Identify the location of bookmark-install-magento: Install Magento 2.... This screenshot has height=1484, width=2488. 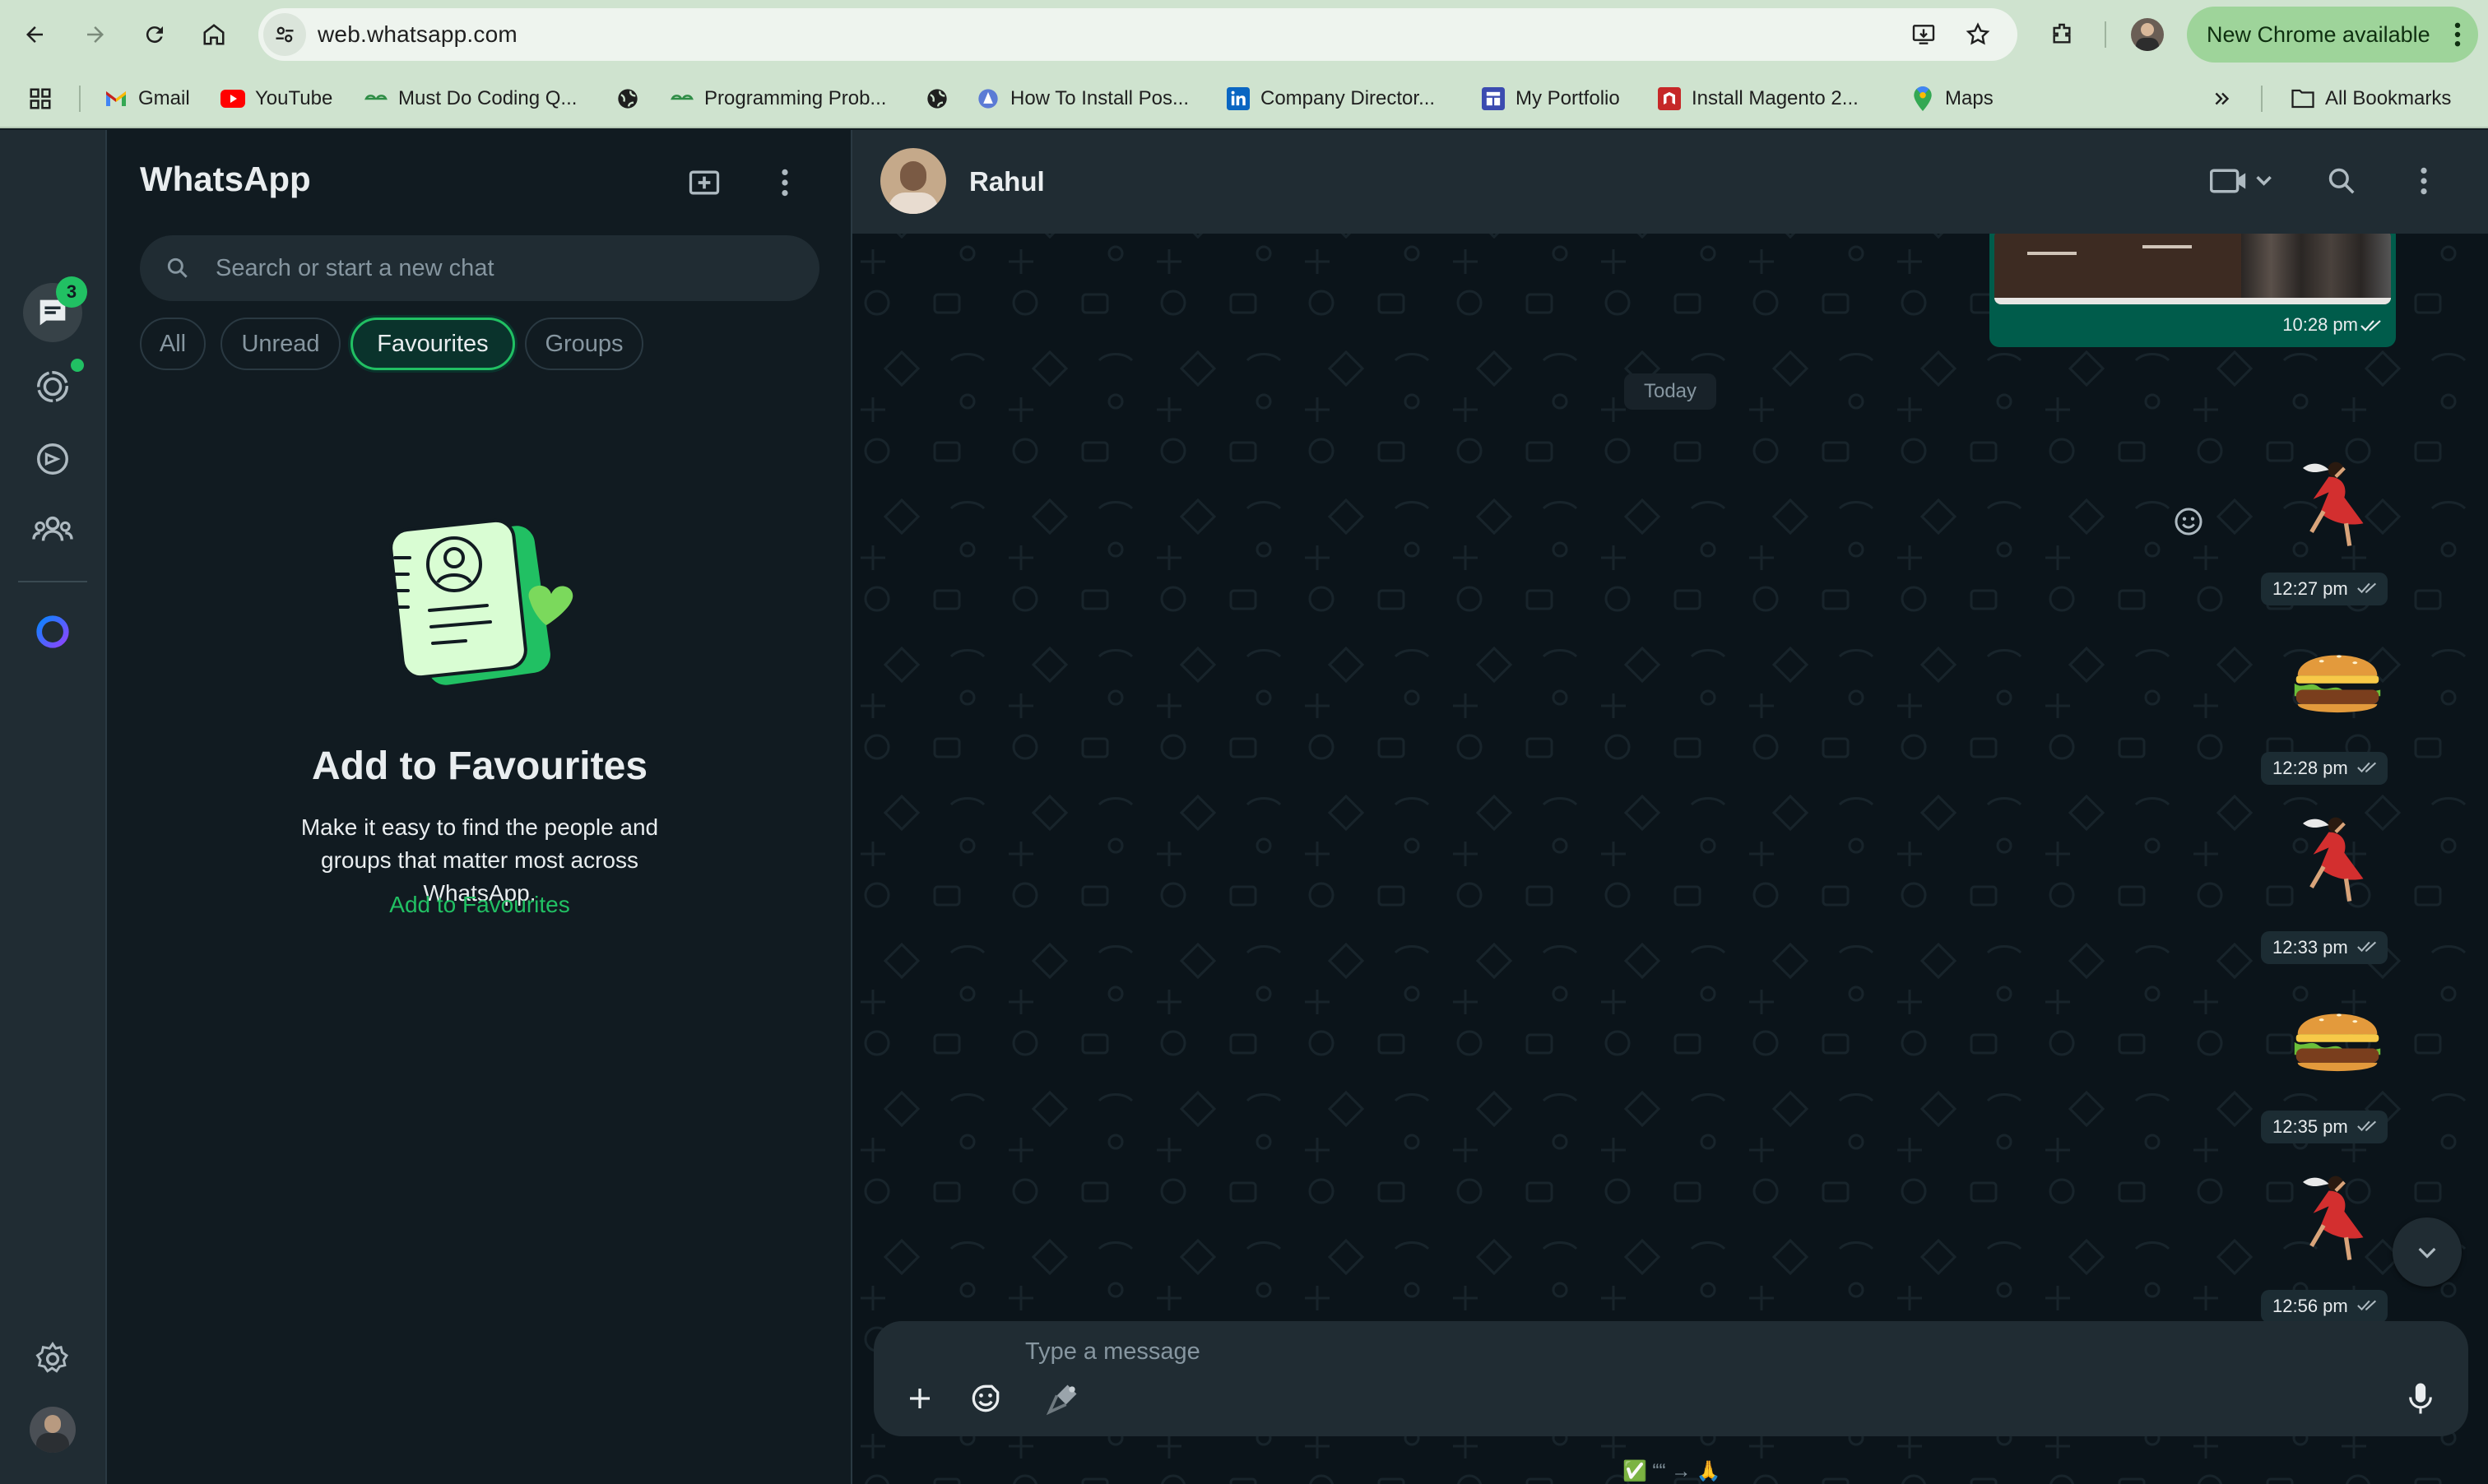
(1758, 98).